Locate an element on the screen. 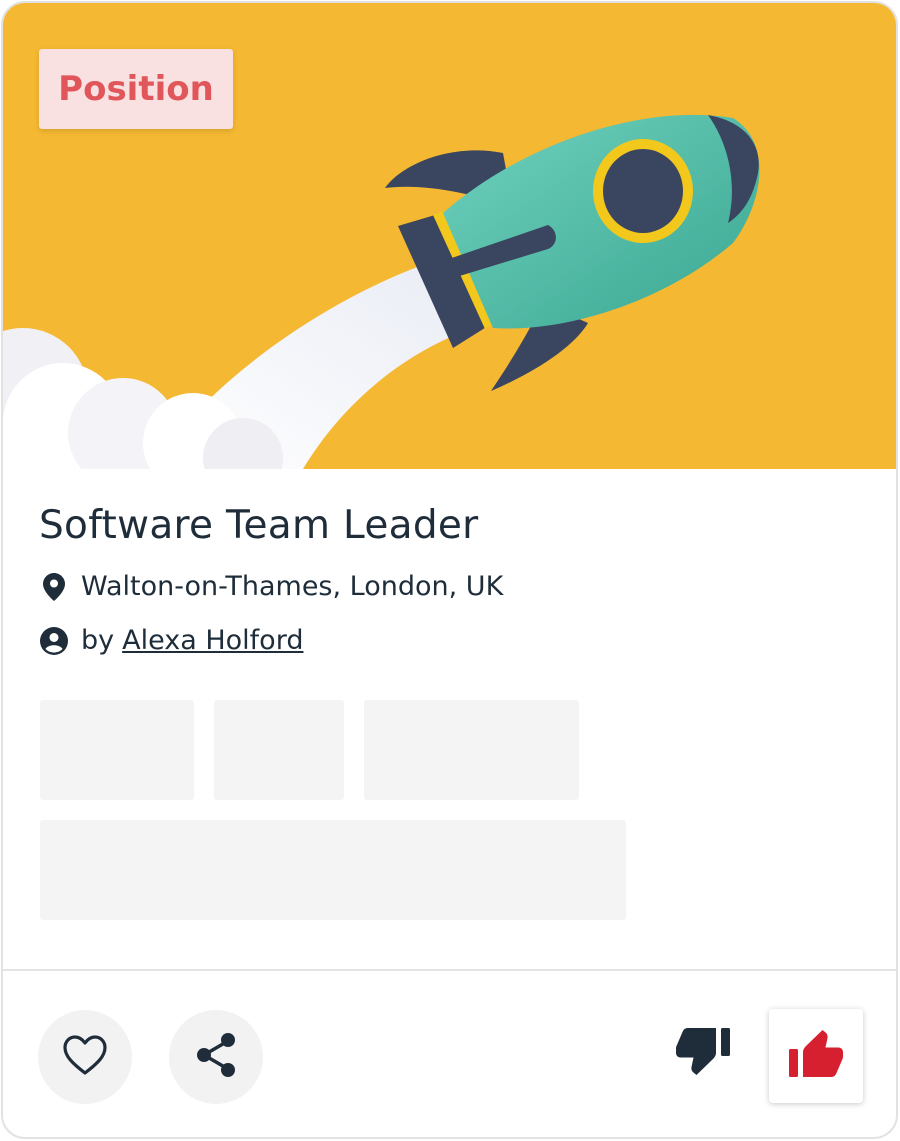 The height and width of the screenshot is (1141, 900). upvote-button is located at coordinates (816, 1056).